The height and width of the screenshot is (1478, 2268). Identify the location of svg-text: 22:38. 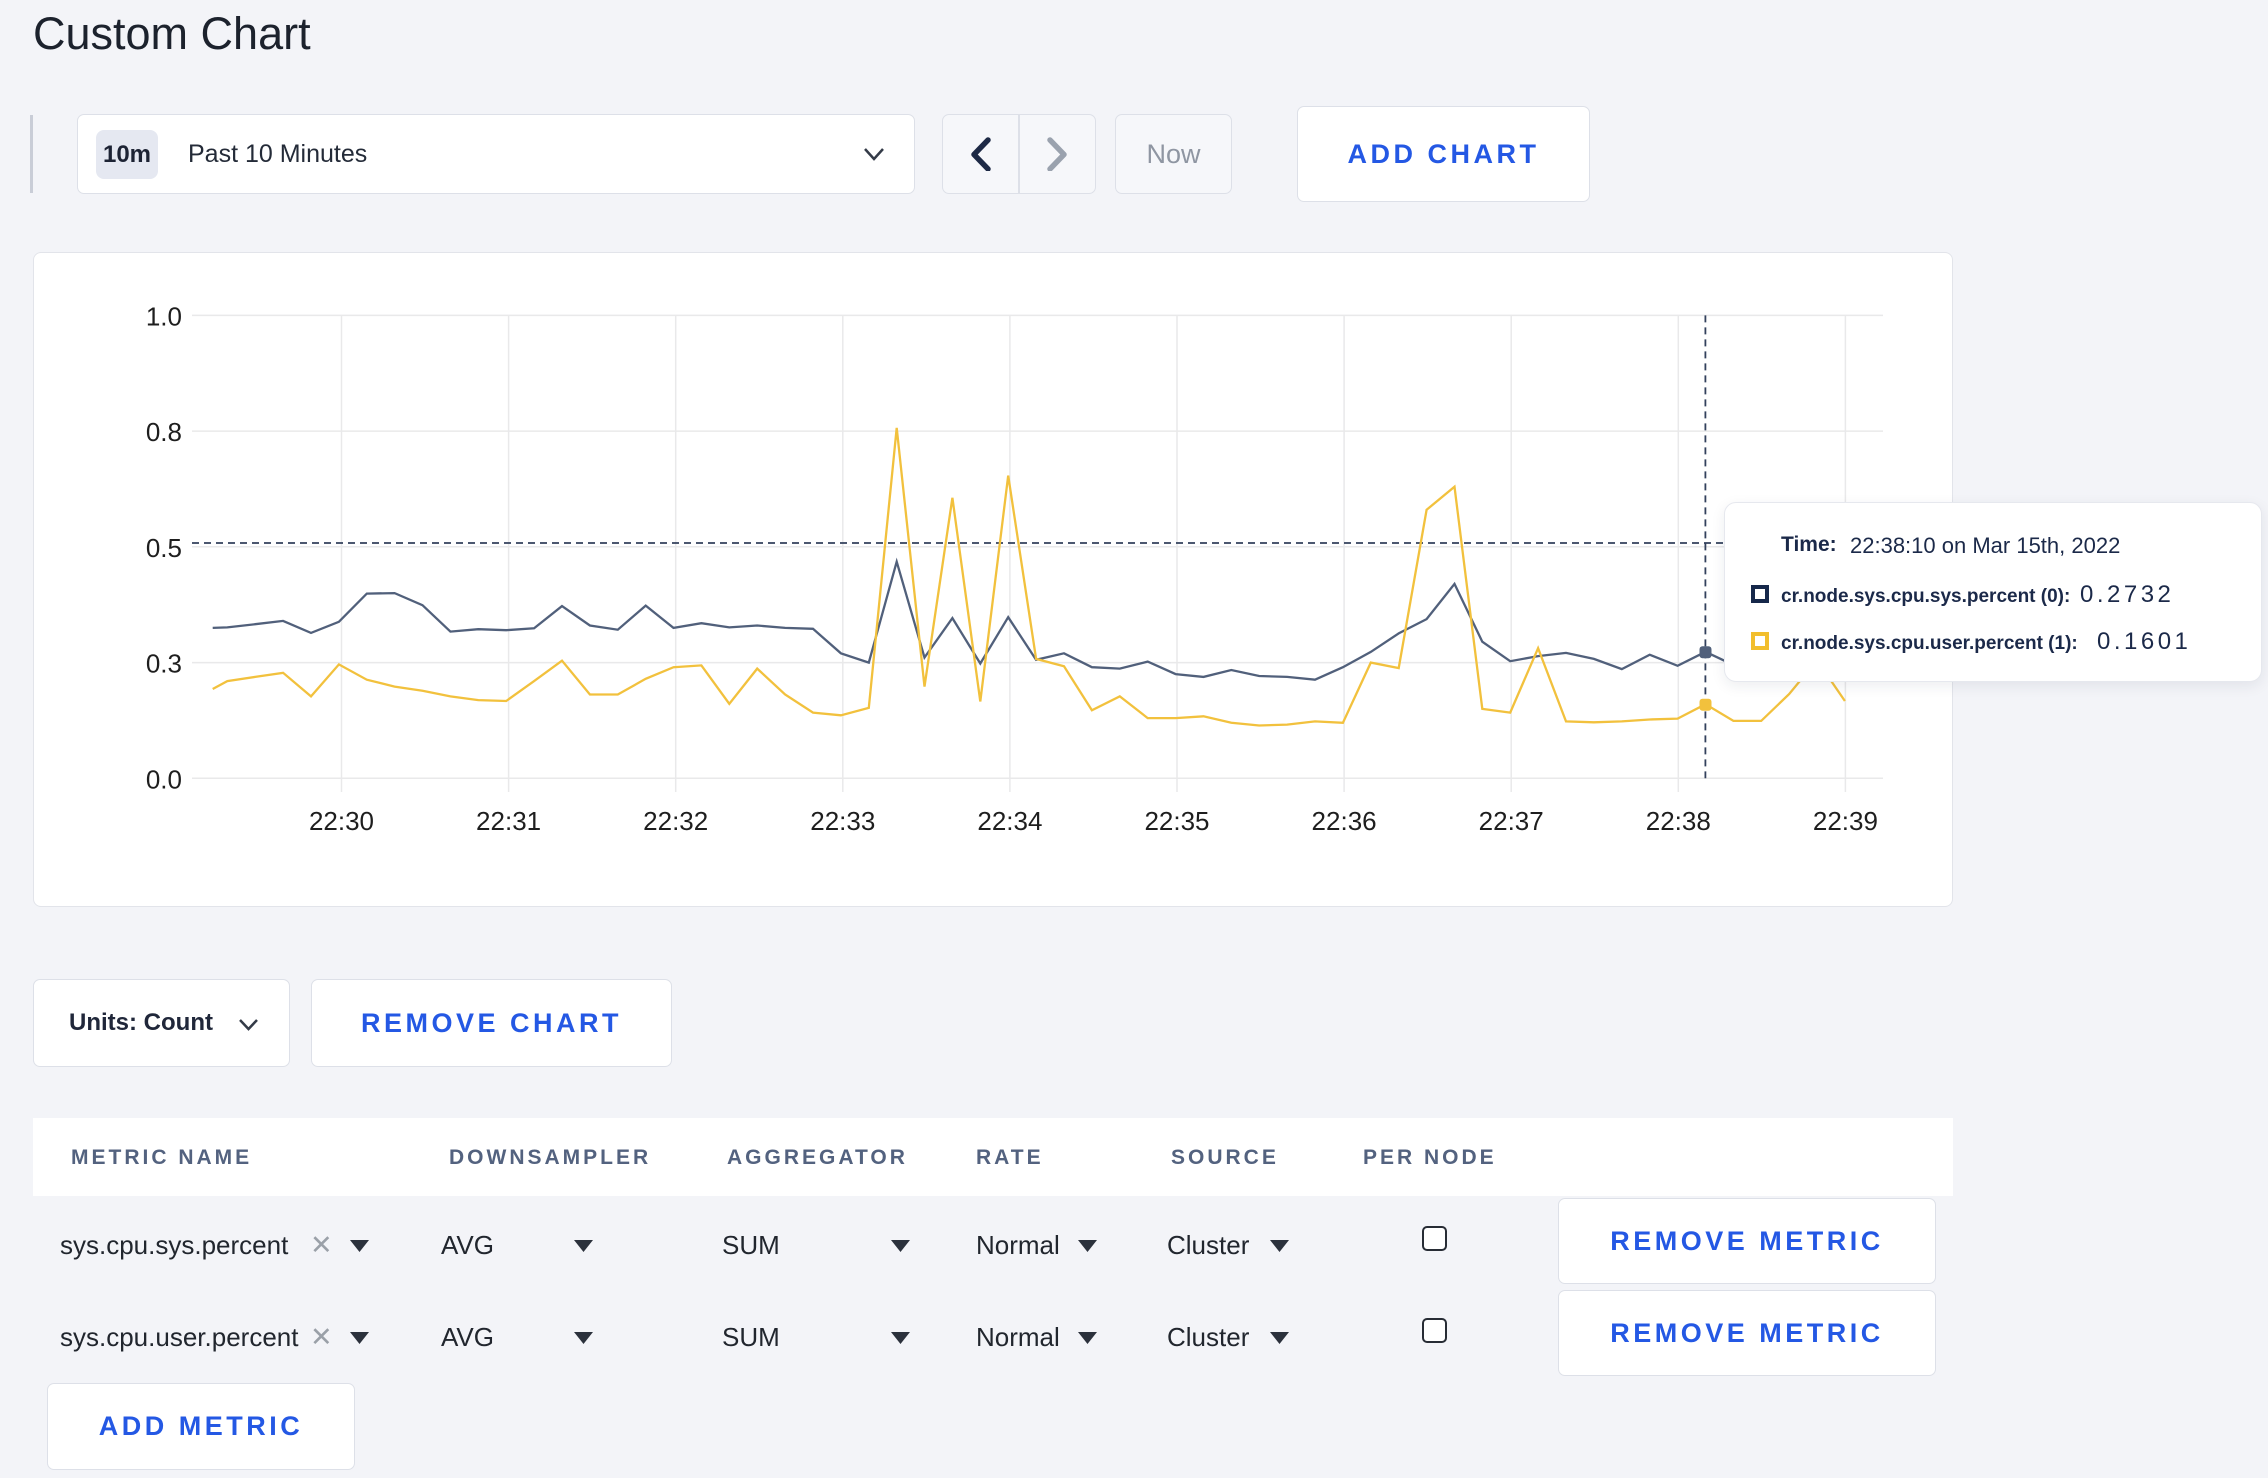
(1678, 821).